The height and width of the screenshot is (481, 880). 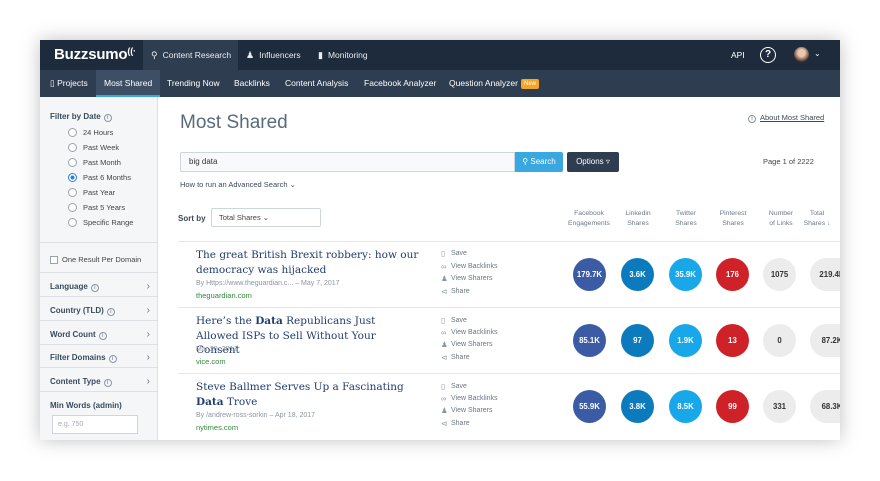 I want to click on column-header-pinterest: Pinterest Shares, so click(x=733, y=219).